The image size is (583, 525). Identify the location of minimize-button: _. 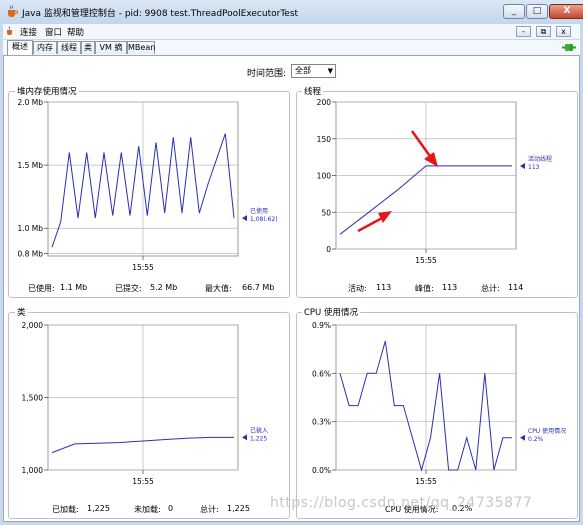
(514, 11).